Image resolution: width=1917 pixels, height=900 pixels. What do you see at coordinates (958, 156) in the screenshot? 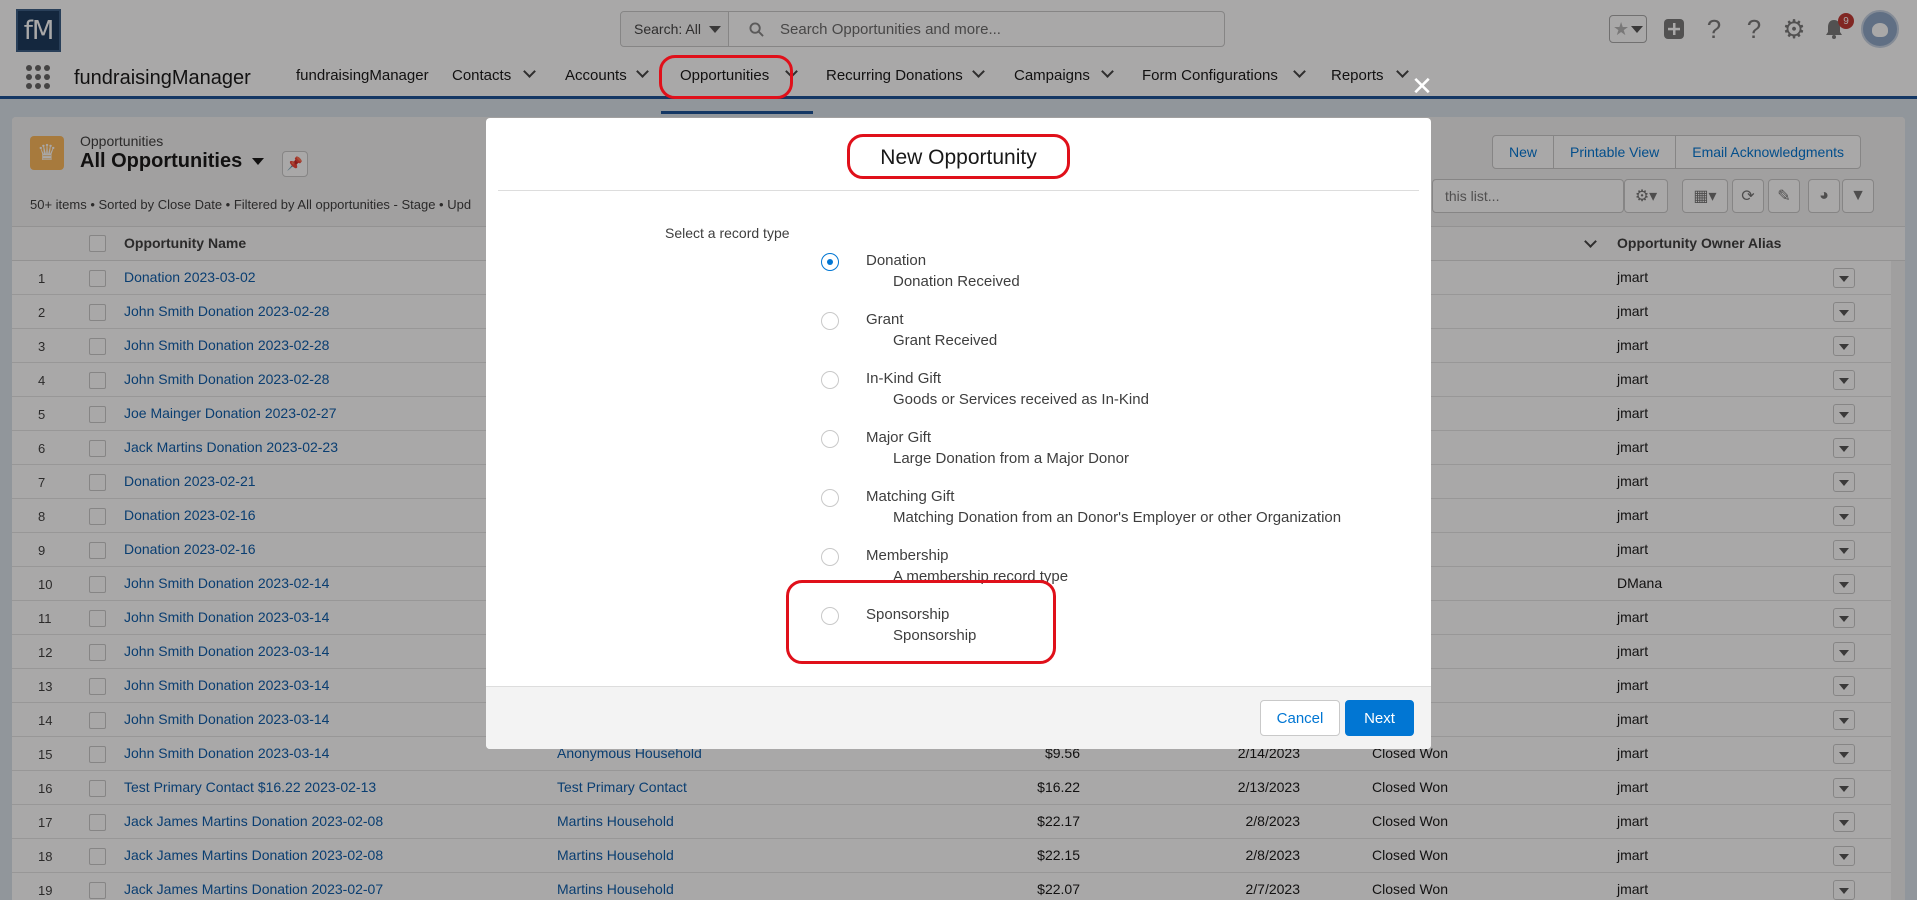
I see `annotation-modal-title` at bounding box center [958, 156].